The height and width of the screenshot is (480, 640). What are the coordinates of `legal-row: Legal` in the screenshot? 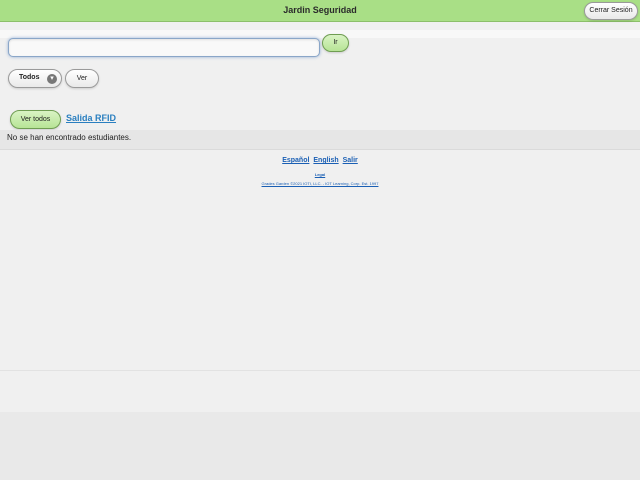 It's located at (320, 174).